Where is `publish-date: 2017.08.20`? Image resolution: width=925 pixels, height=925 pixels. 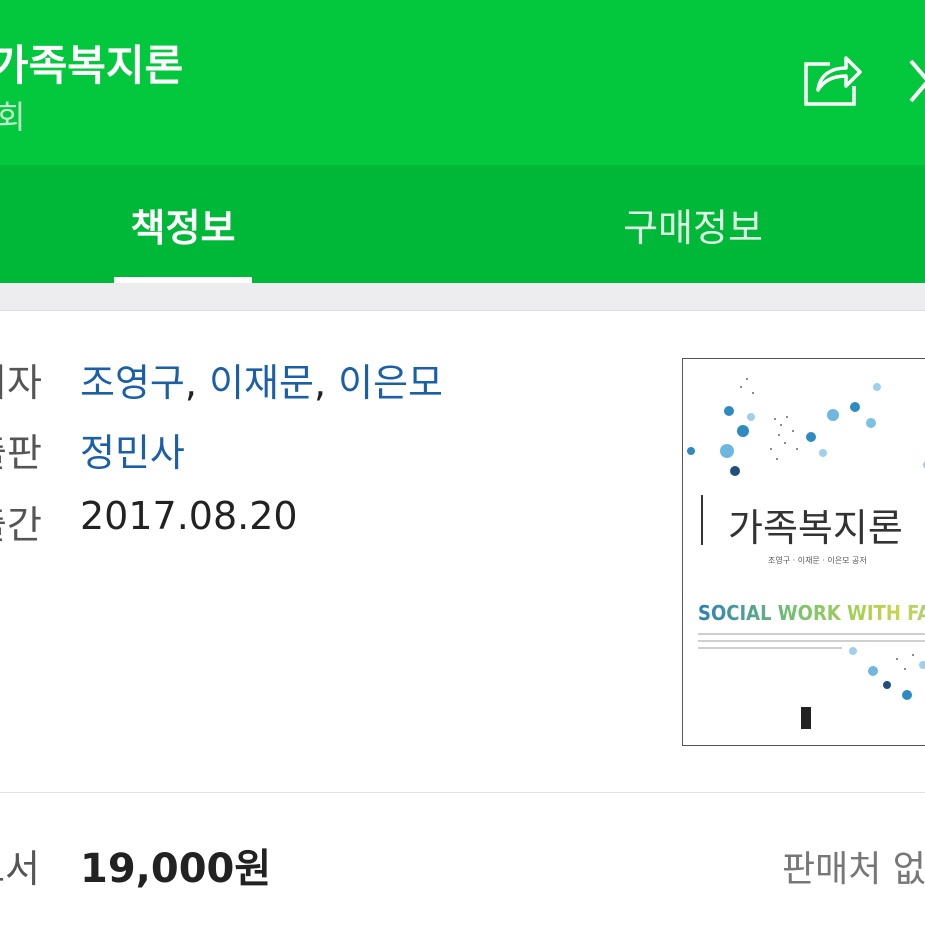
publish-date: 2017.08.20 is located at coordinates (189, 516).